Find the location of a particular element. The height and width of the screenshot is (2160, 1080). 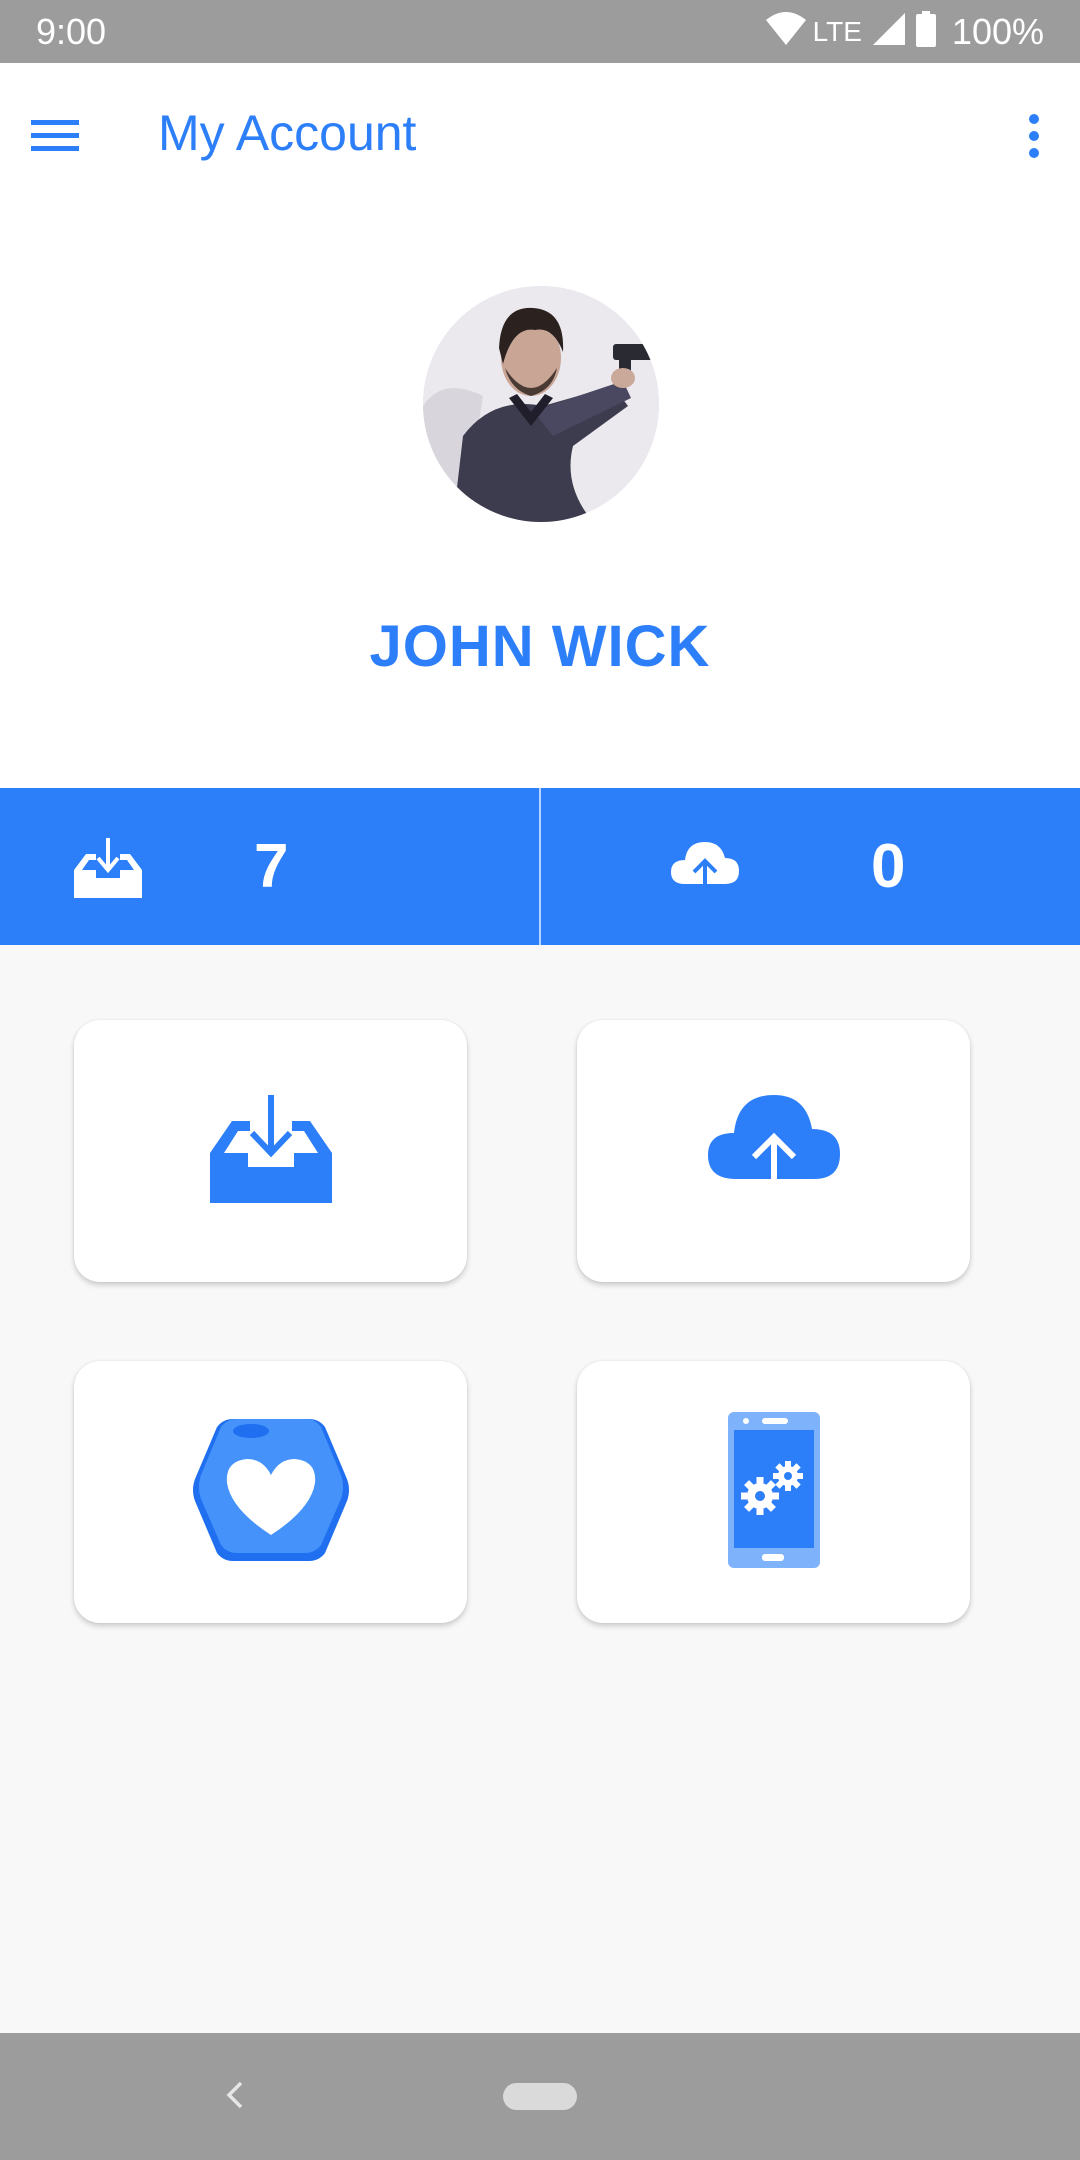

battery-percent: 100% is located at coordinates (997, 31).